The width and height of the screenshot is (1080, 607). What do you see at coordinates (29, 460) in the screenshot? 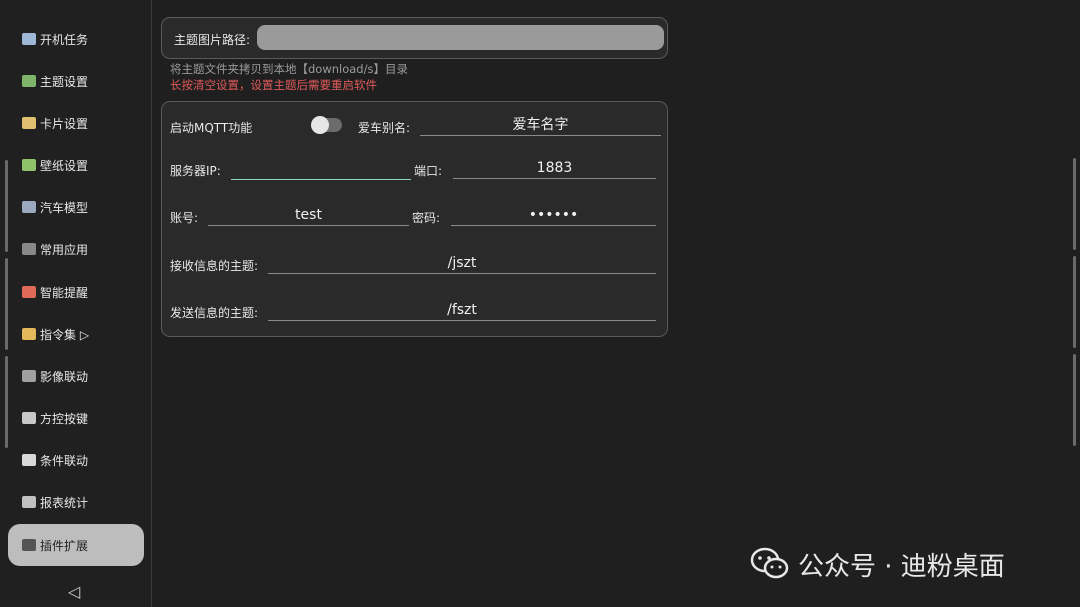
I see `coffee-icon` at bounding box center [29, 460].